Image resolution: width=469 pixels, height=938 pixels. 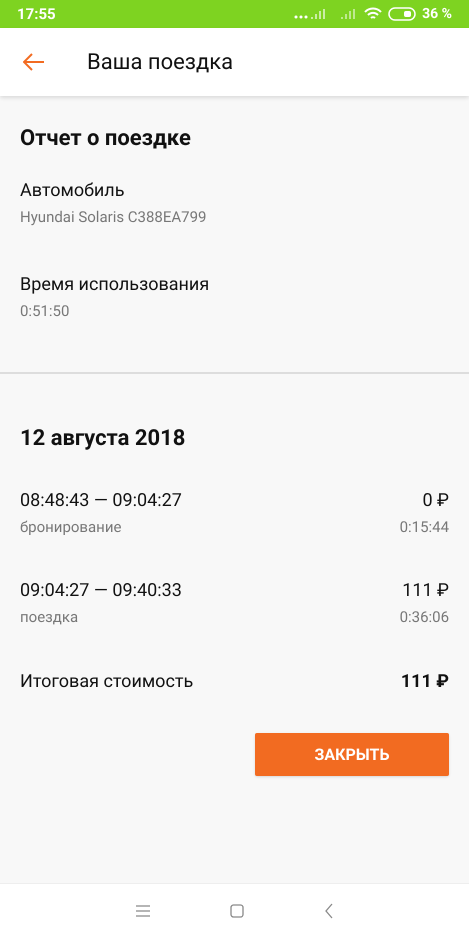 What do you see at coordinates (71, 527) in the screenshot?
I see `segment-type: бронирование` at bounding box center [71, 527].